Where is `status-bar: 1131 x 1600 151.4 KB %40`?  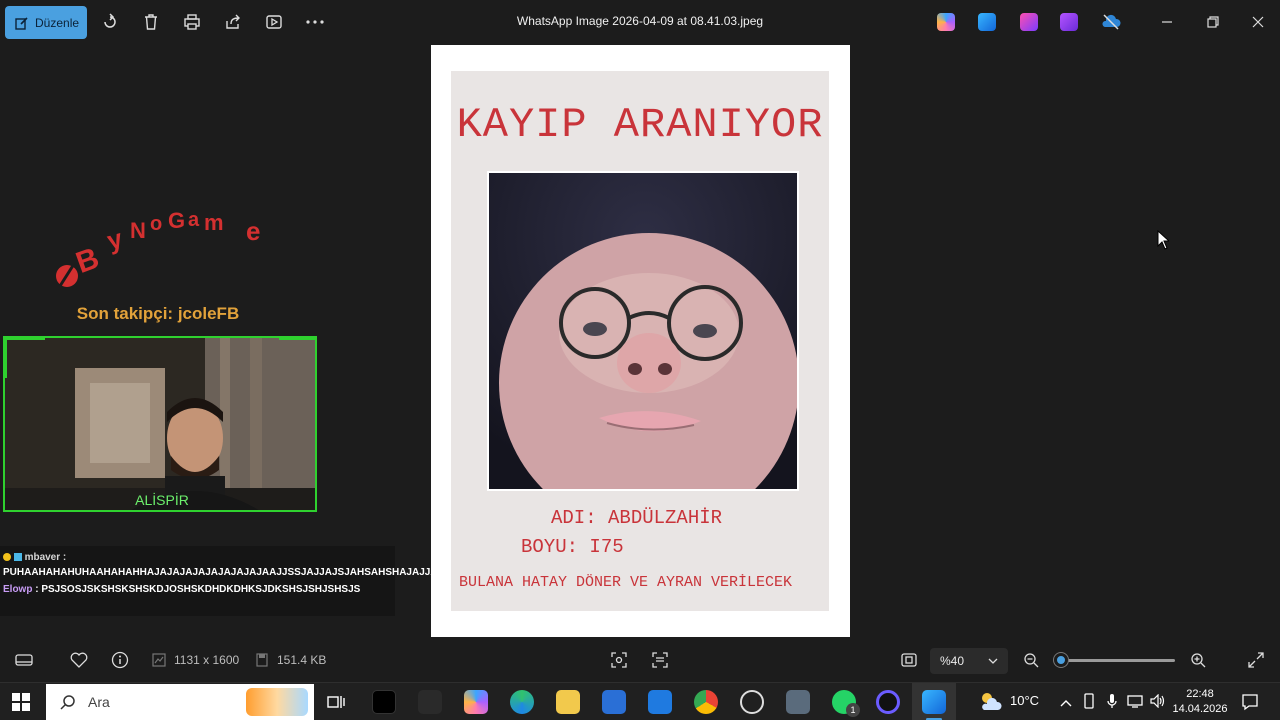
status-bar: 1131 x 1600 151.4 KB %40 is located at coordinates (640, 660).